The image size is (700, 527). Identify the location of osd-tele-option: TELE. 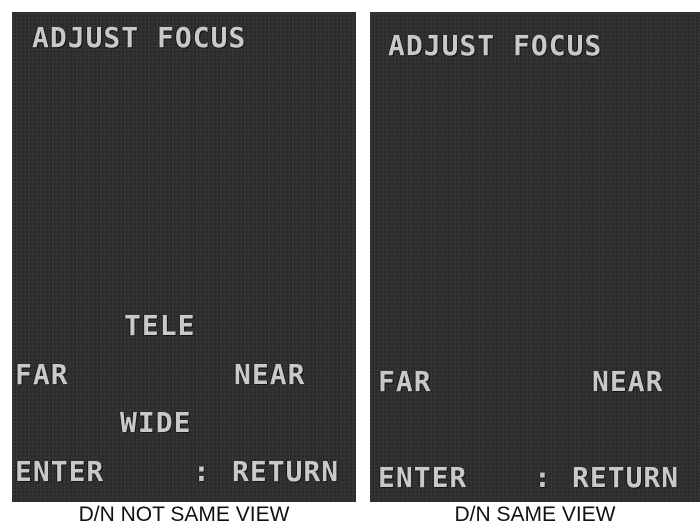
(159, 326).